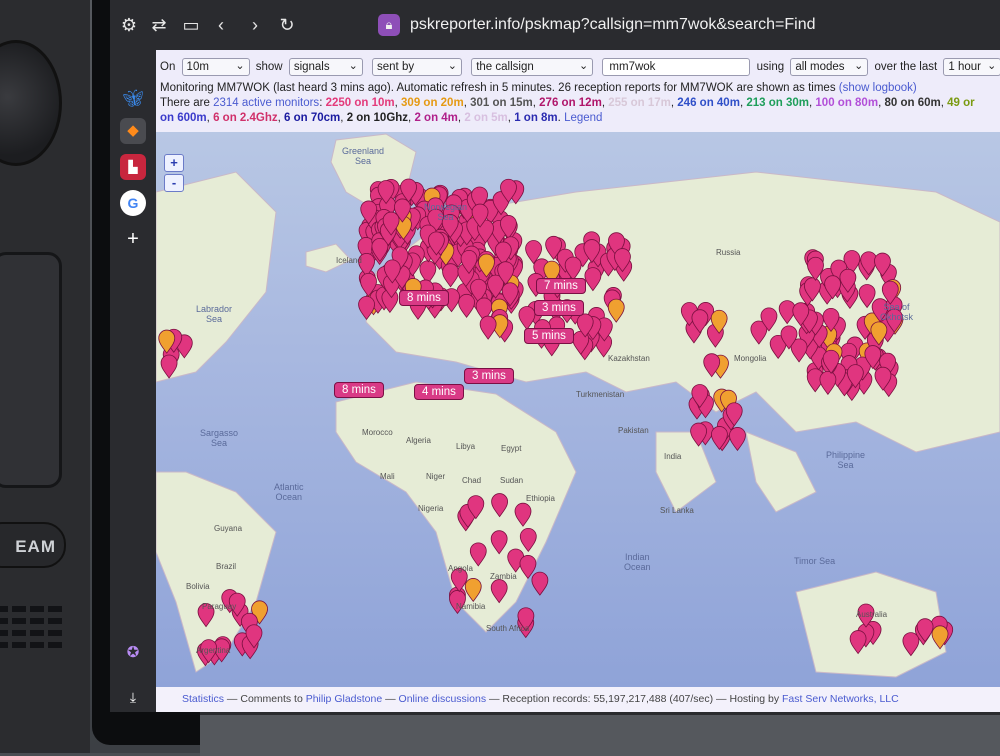 The width and height of the screenshot is (1000, 756). I want to click on map-label-south-africa: South Africa, so click(508, 628).